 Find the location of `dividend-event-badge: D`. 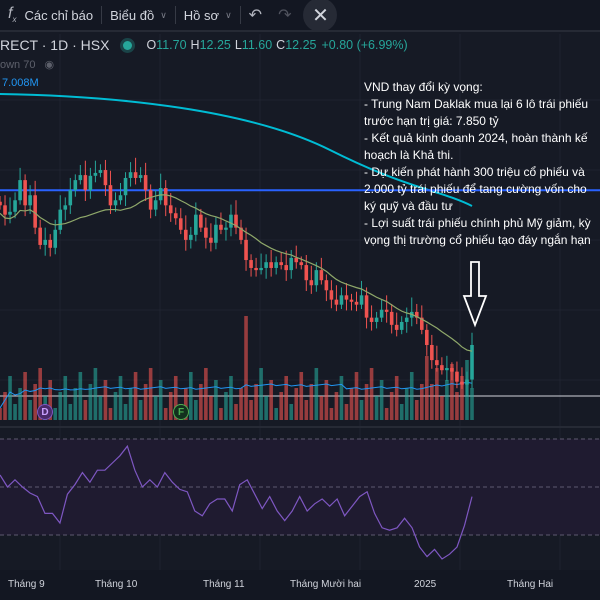

dividend-event-badge: D is located at coordinates (45, 412).